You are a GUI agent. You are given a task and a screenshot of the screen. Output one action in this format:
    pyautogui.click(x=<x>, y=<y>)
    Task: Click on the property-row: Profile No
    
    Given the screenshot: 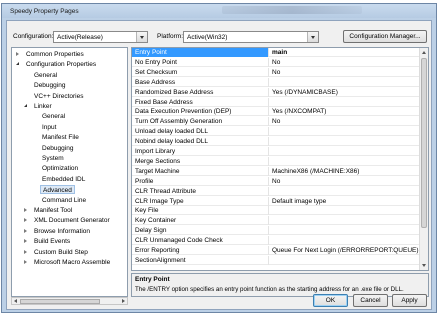 What is the action you would take?
    pyautogui.click(x=280, y=181)
    